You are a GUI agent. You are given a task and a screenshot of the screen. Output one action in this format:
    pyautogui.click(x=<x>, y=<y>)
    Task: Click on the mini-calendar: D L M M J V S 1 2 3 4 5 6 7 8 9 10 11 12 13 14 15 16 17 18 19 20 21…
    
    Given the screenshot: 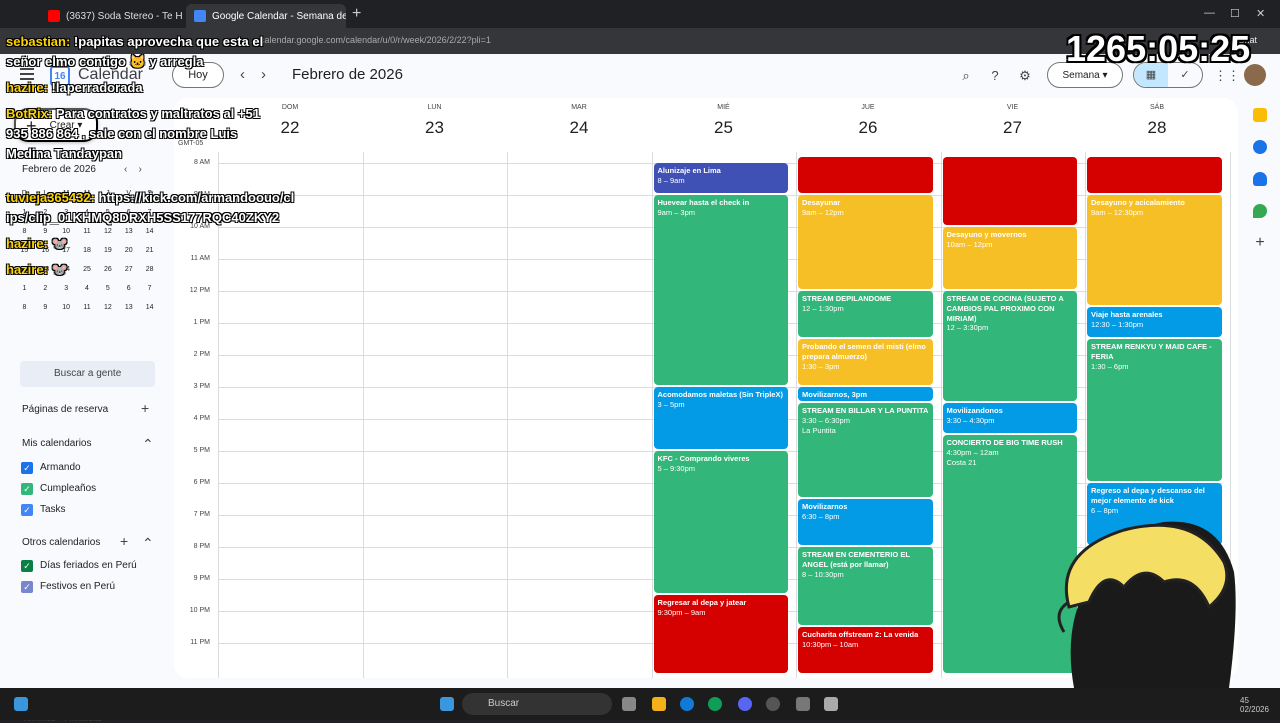 What is the action you would take?
    pyautogui.click(x=87, y=250)
    